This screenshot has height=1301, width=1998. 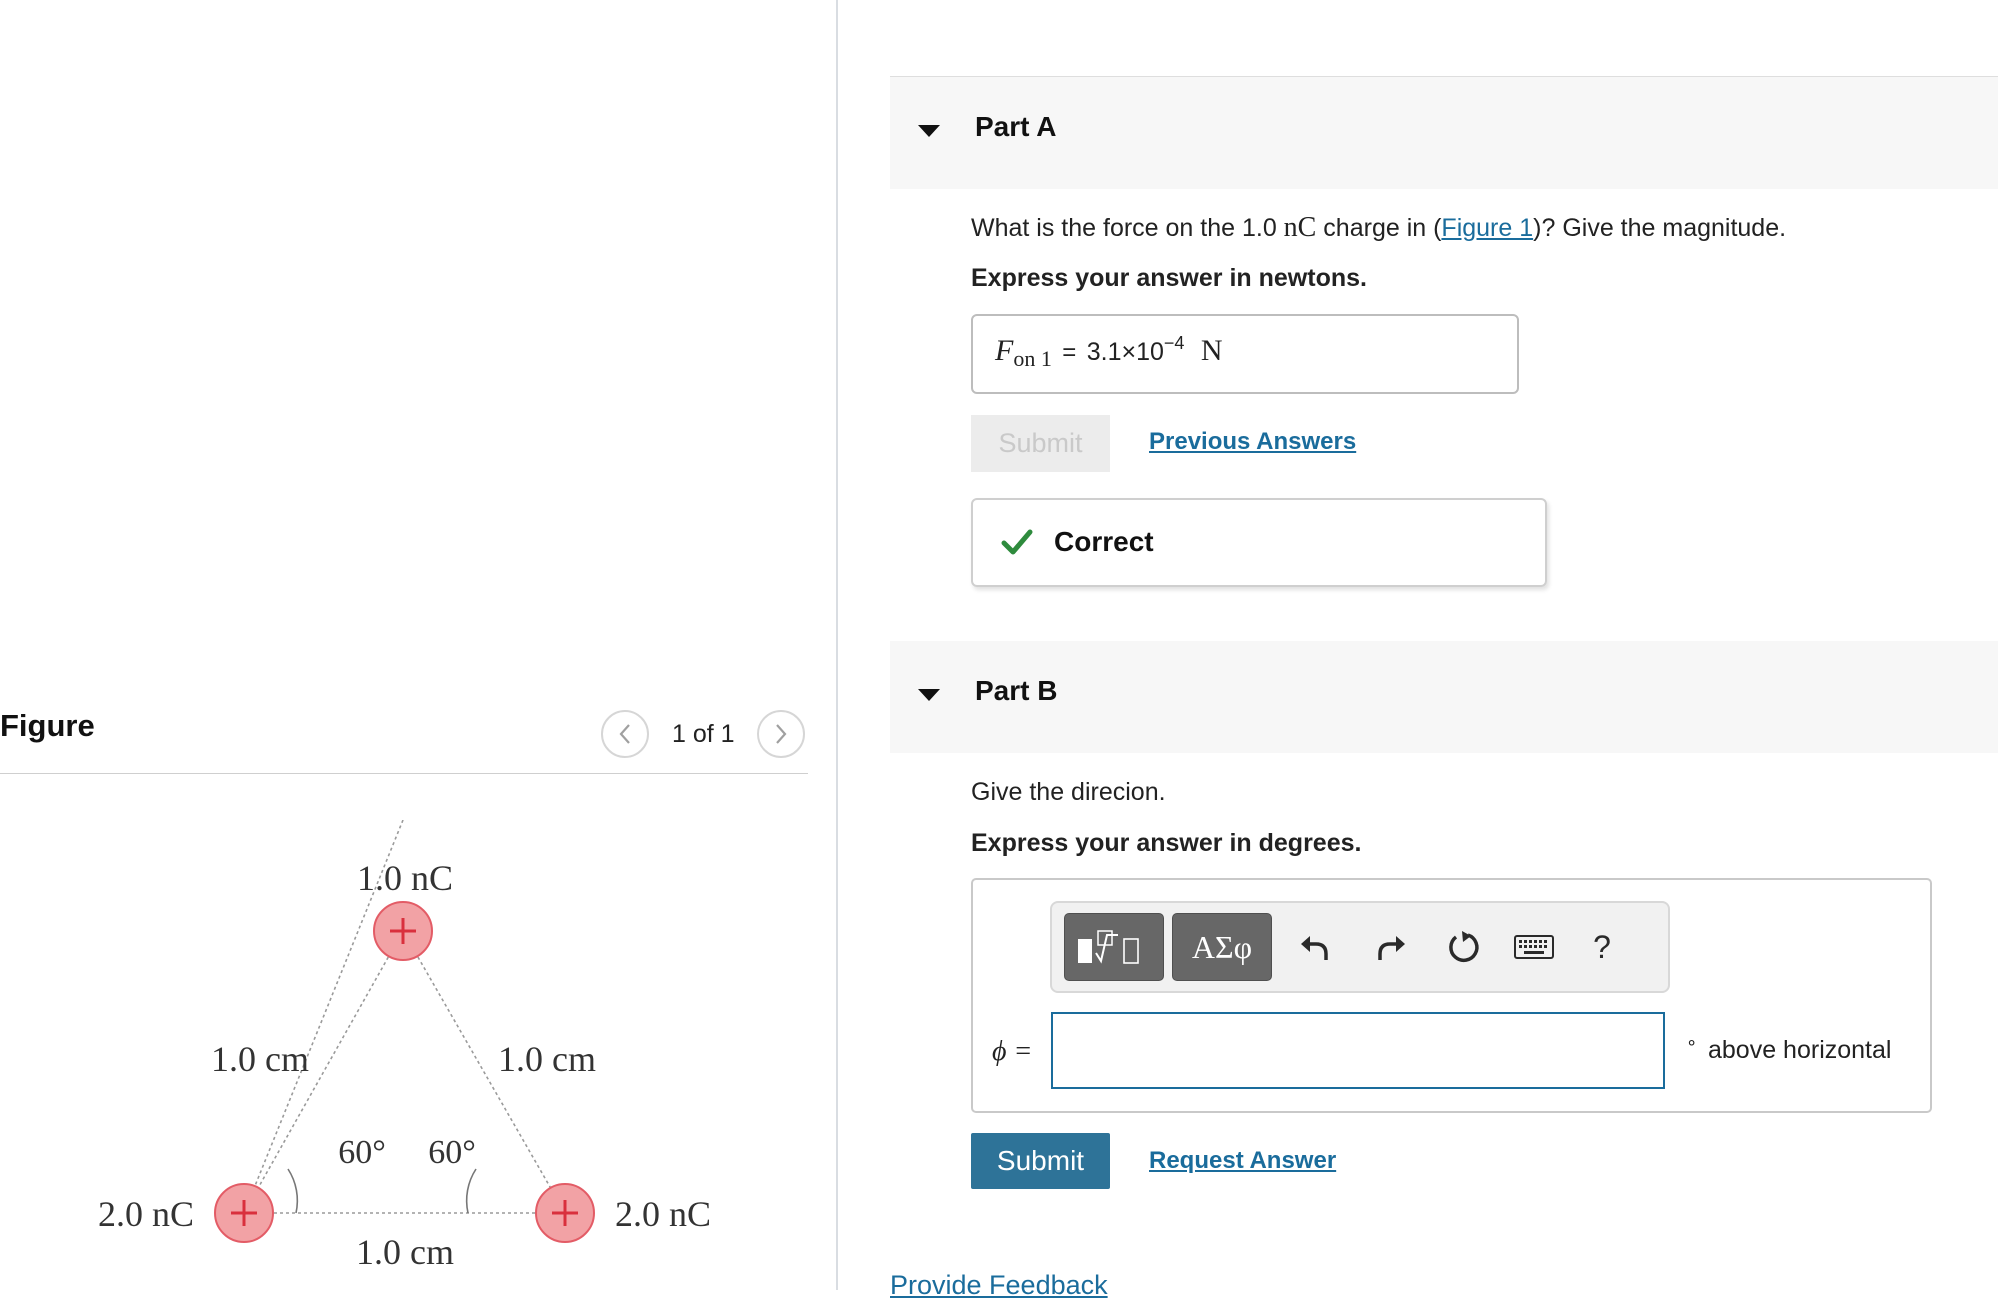 I want to click on correct-label: Correct, so click(x=1104, y=541).